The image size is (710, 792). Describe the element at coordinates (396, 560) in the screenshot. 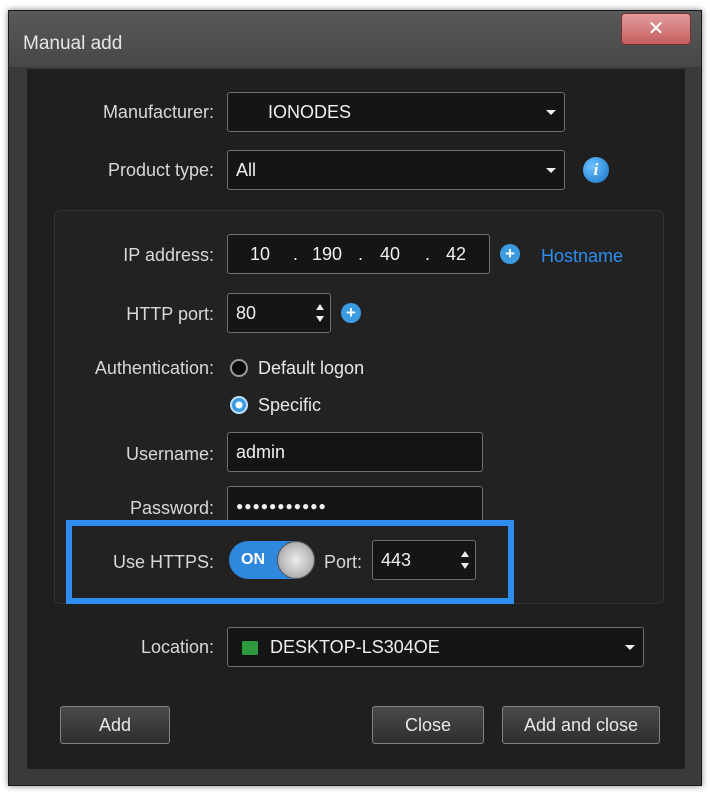

I see `https-port-value: 443` at that location.